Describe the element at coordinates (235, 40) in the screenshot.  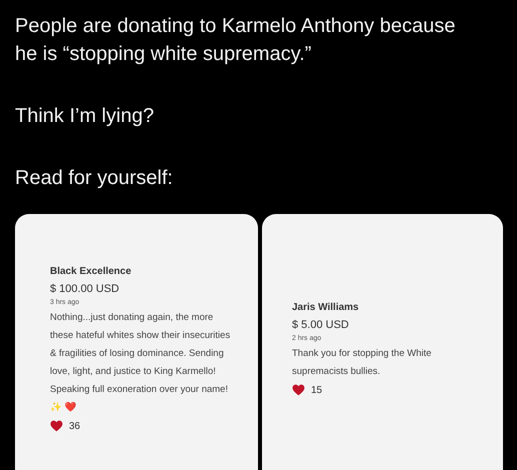
I see `post-text: People are donating to Karmelo Anthony because he is “stopping white supremacy.”` at that location.